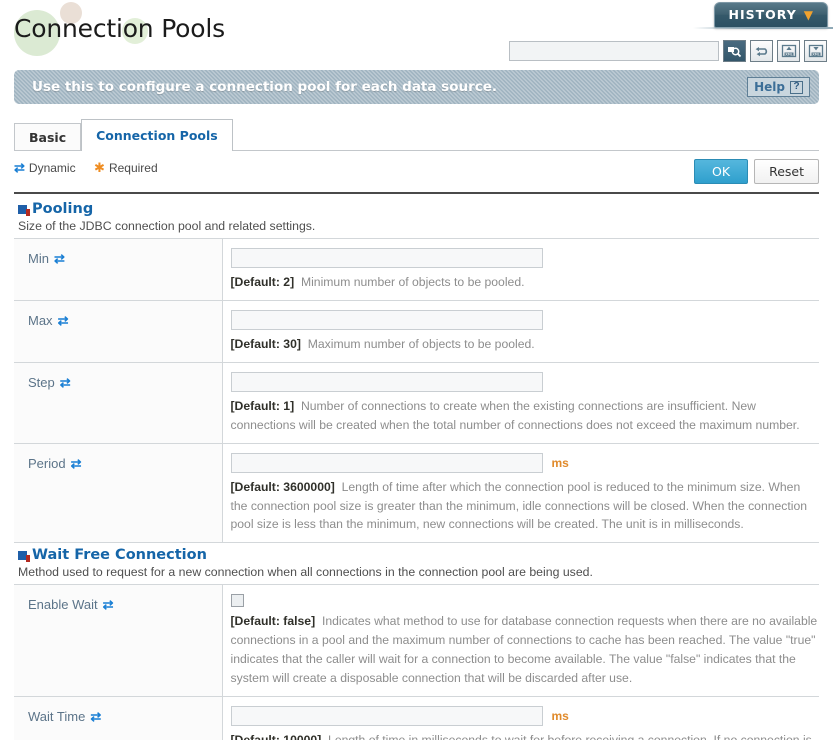  I want to click on xml-import-icon-button: XML, so click(788, 51).